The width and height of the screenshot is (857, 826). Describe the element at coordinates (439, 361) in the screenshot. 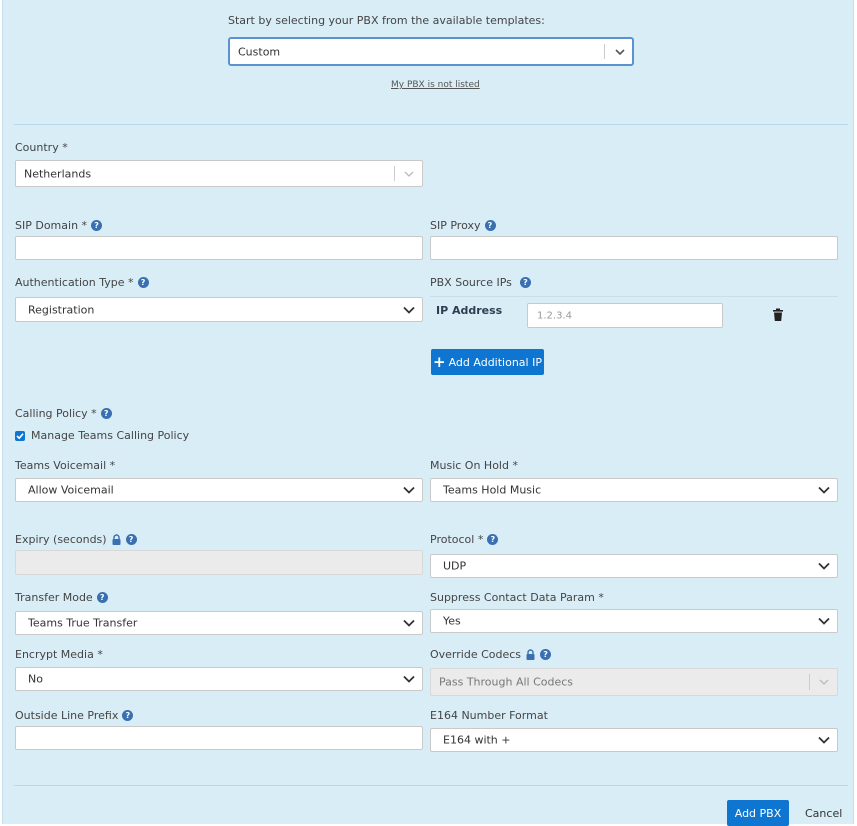

I see `plus-icon: +` at that location.